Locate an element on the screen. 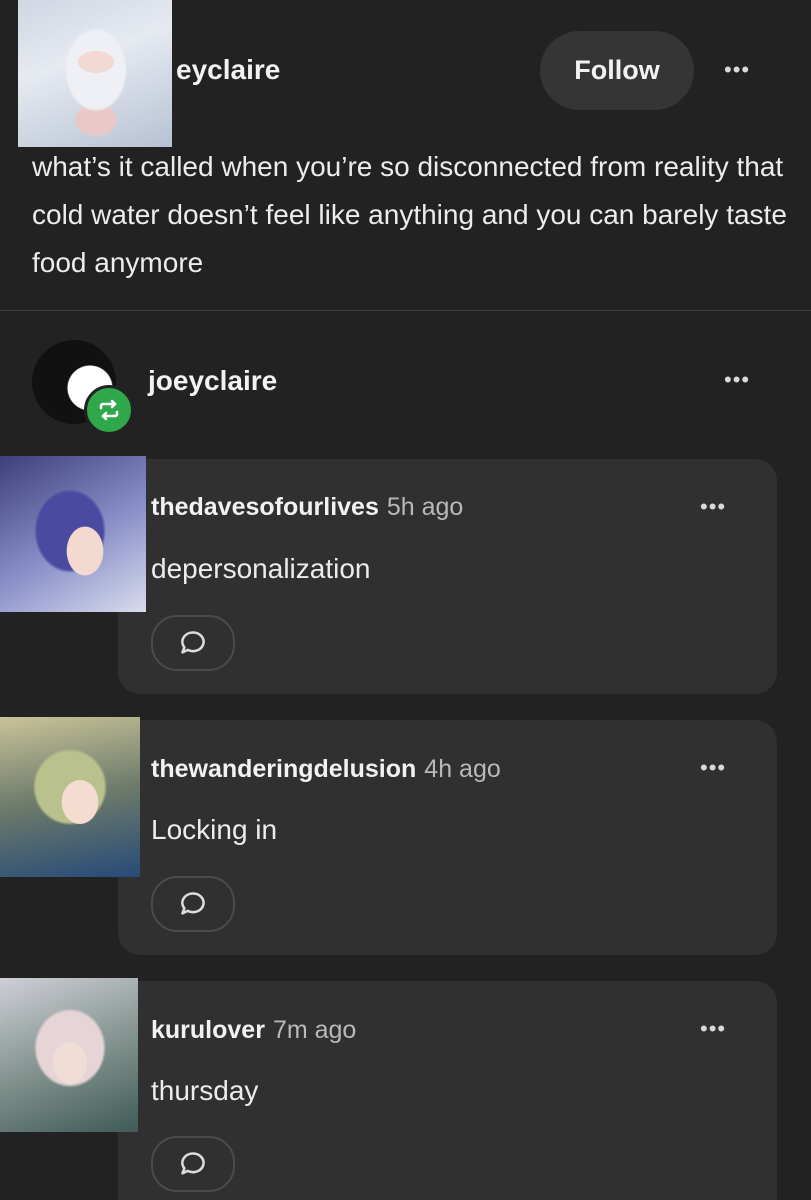 The width and height of the screenshot is (811, 1200). reply-meta: kurulover 7m ago is located at coordinates (253, 1030).